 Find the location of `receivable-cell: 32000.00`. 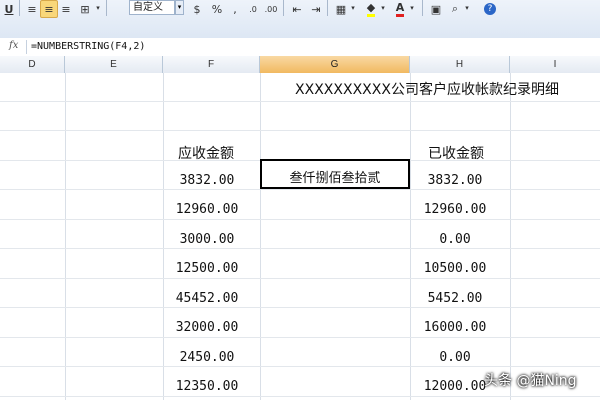

receivable-cell: 32000.00 is located at coordinates (207, 327).